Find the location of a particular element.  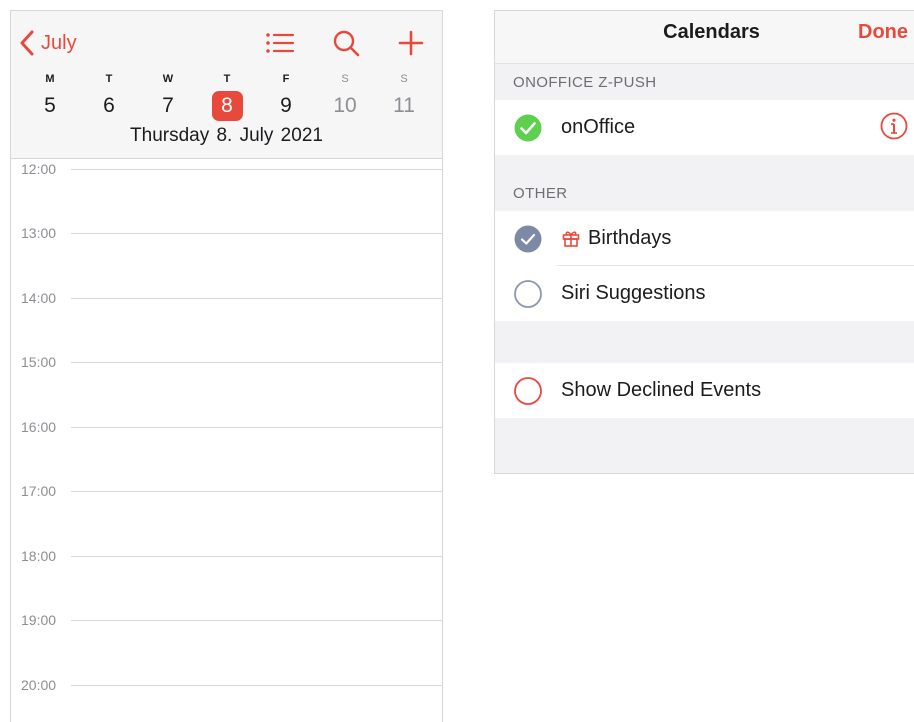

week-day-fri: F 9 is located at coordinates (286, 99).